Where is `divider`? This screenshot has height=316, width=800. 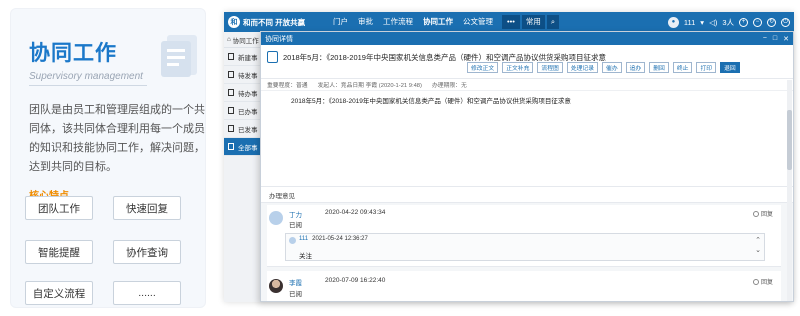
divider is located at coordinates (88, 85).